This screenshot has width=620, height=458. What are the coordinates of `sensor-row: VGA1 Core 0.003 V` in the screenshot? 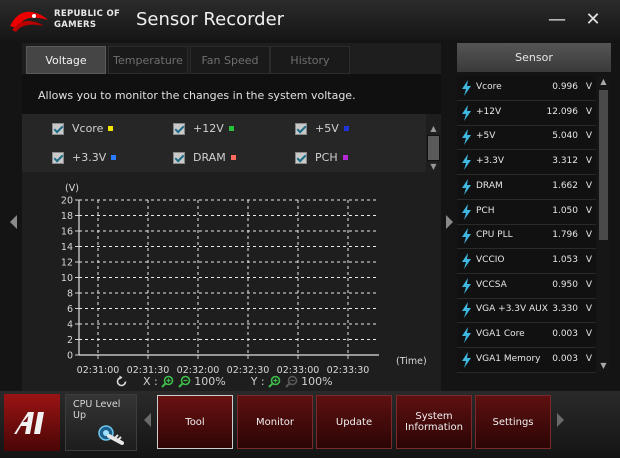 It's located at (526, 335).